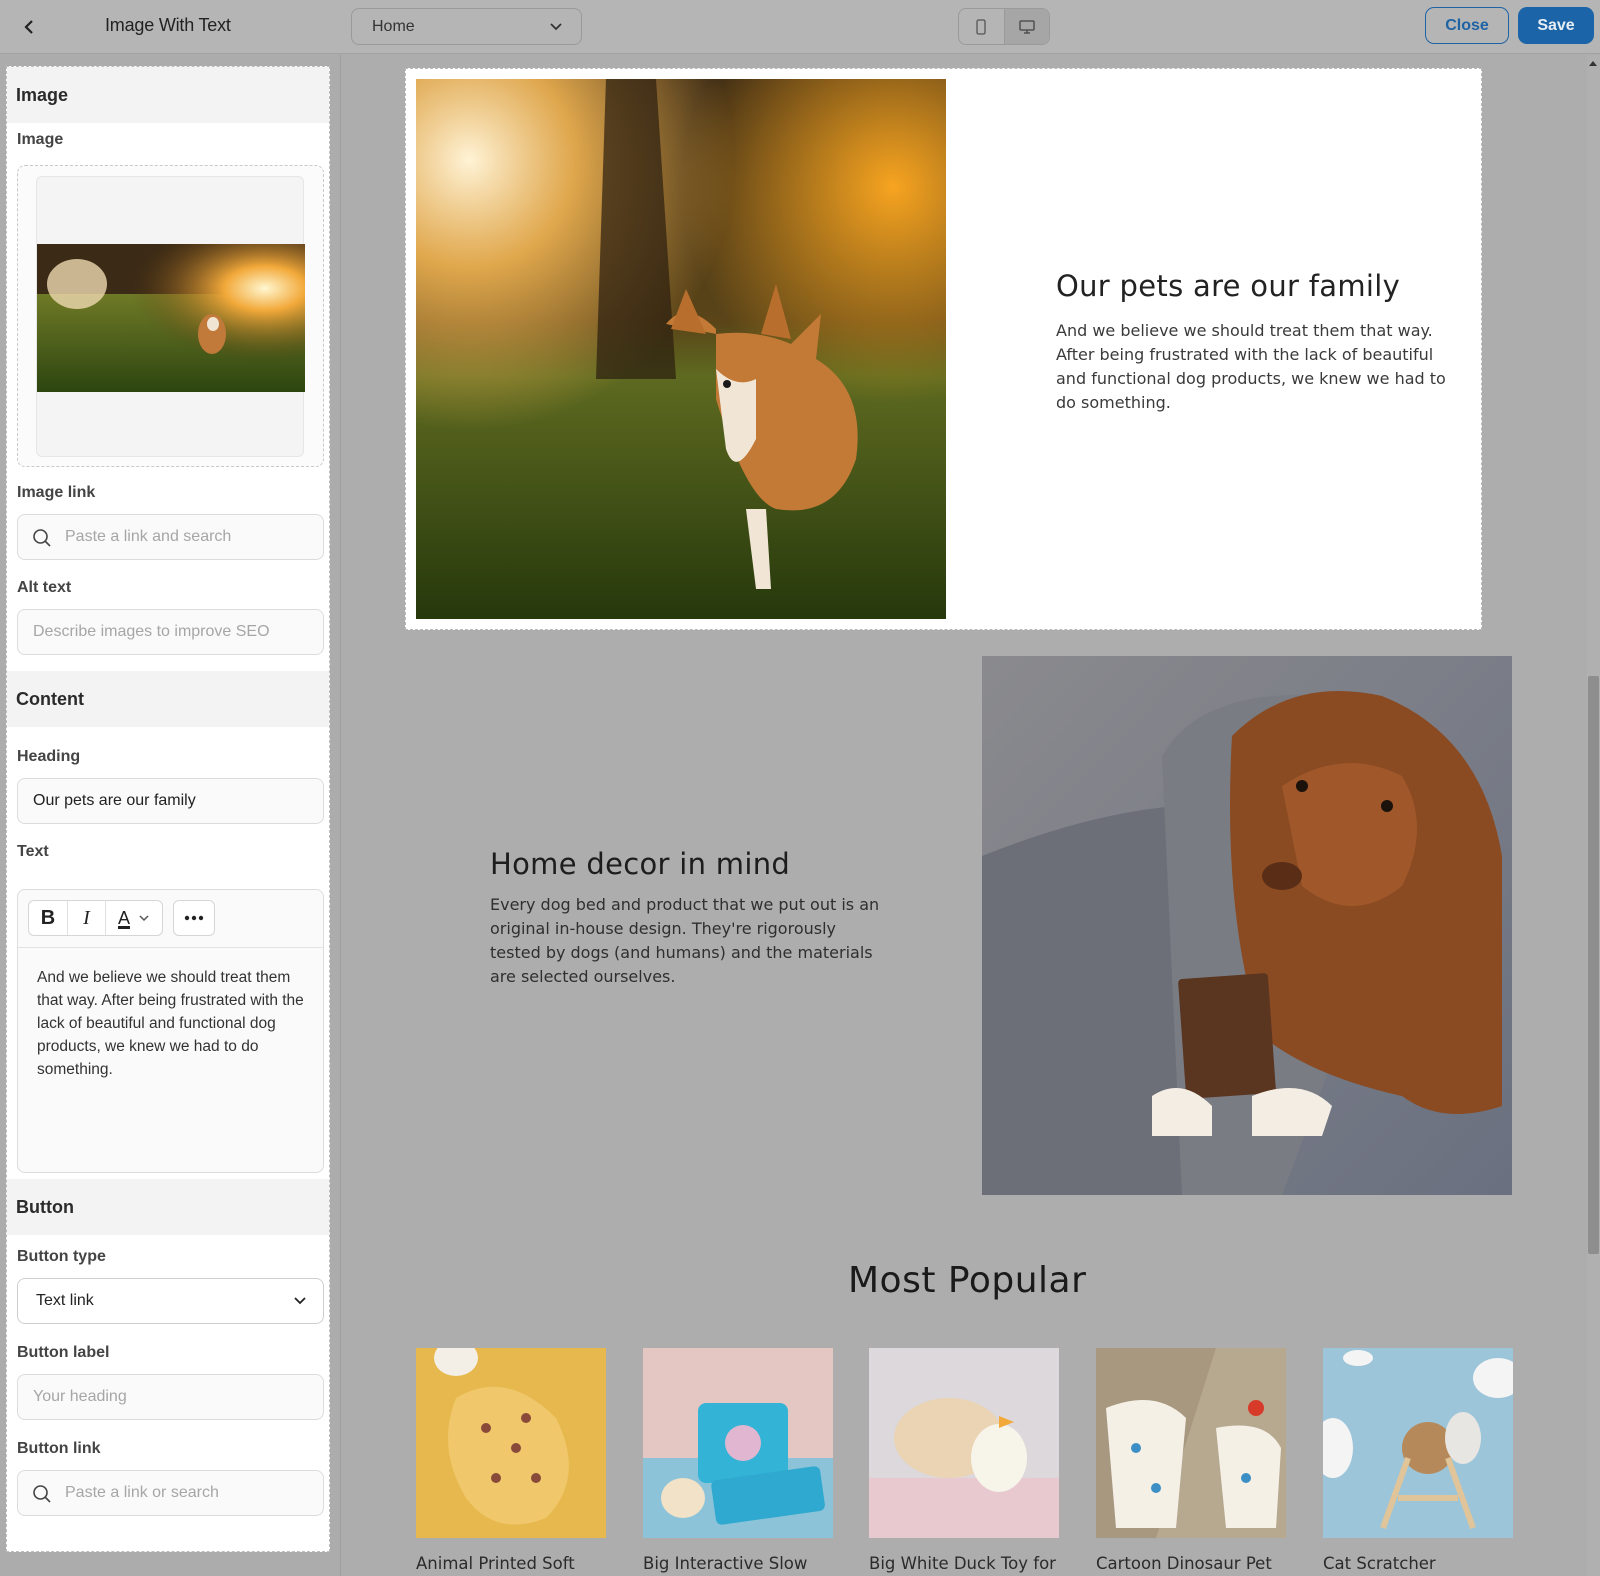 This screenshot has width=1600, height=1576. I want to click on section1-heading: Our pets are our family, so click(1228, 286).